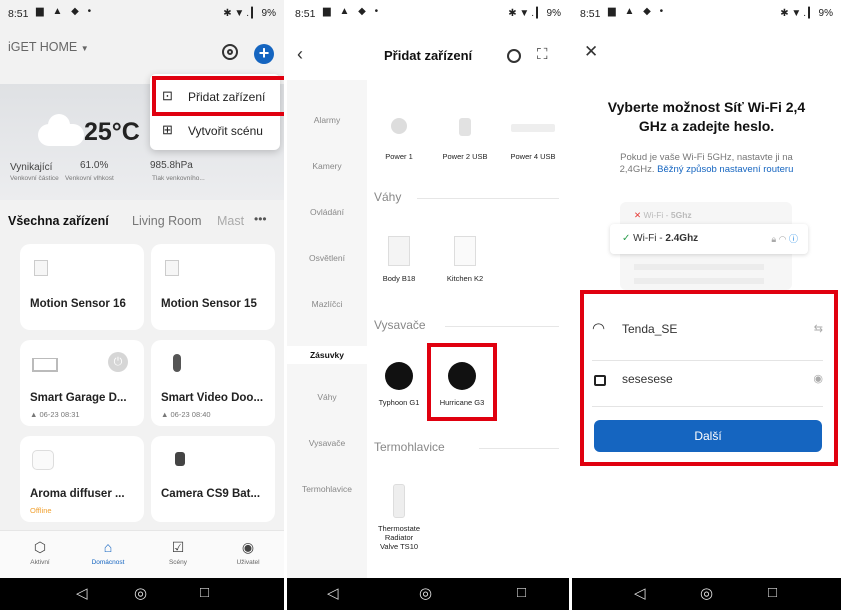  I want to click on scale-icon, so click(399, 251).